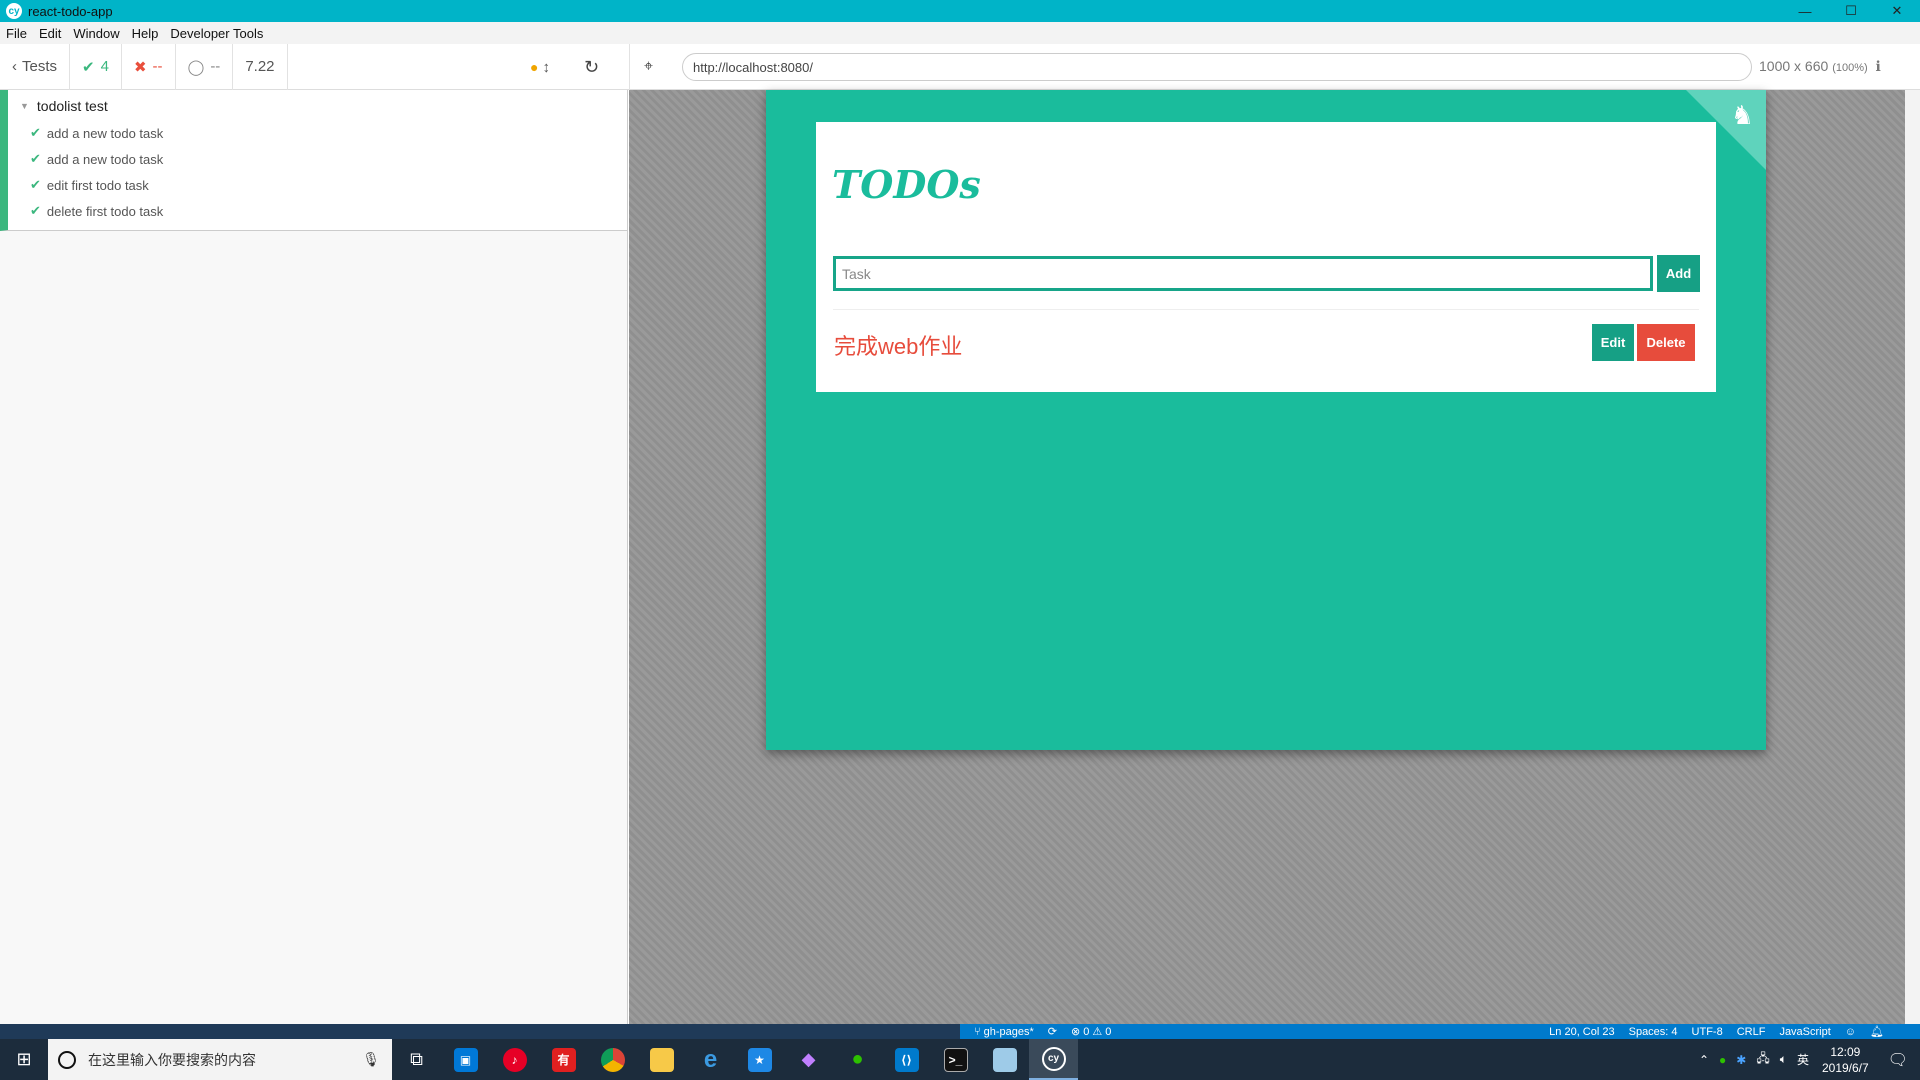  Describe the element at coordinates (157, 66) in the screenshot. I see `failed-value: --` at that location.